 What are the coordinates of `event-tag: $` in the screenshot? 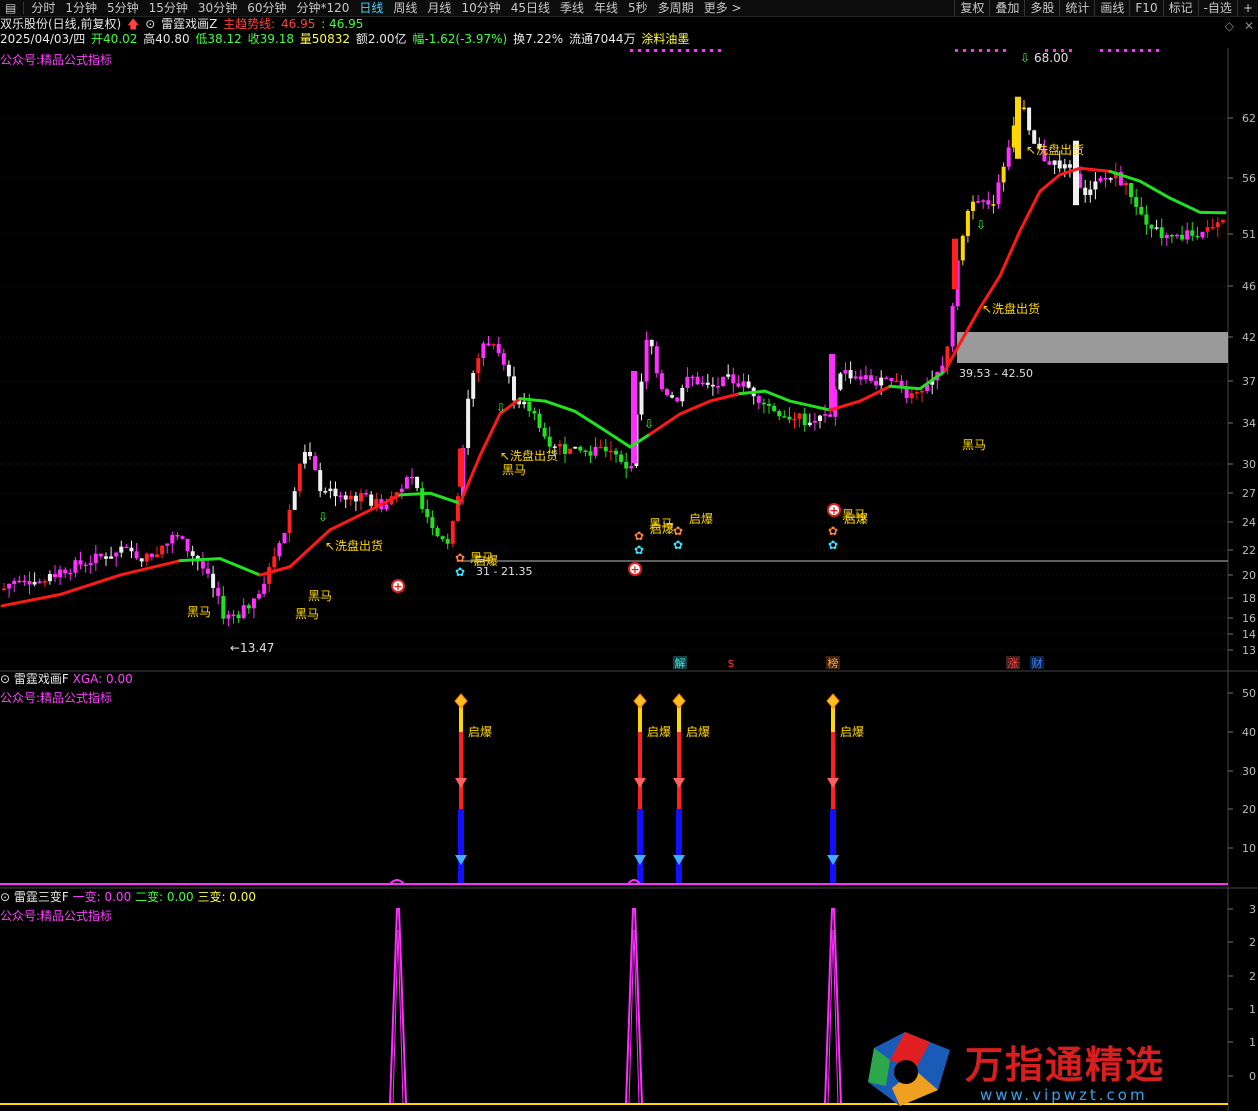 It's located at (731, 663).